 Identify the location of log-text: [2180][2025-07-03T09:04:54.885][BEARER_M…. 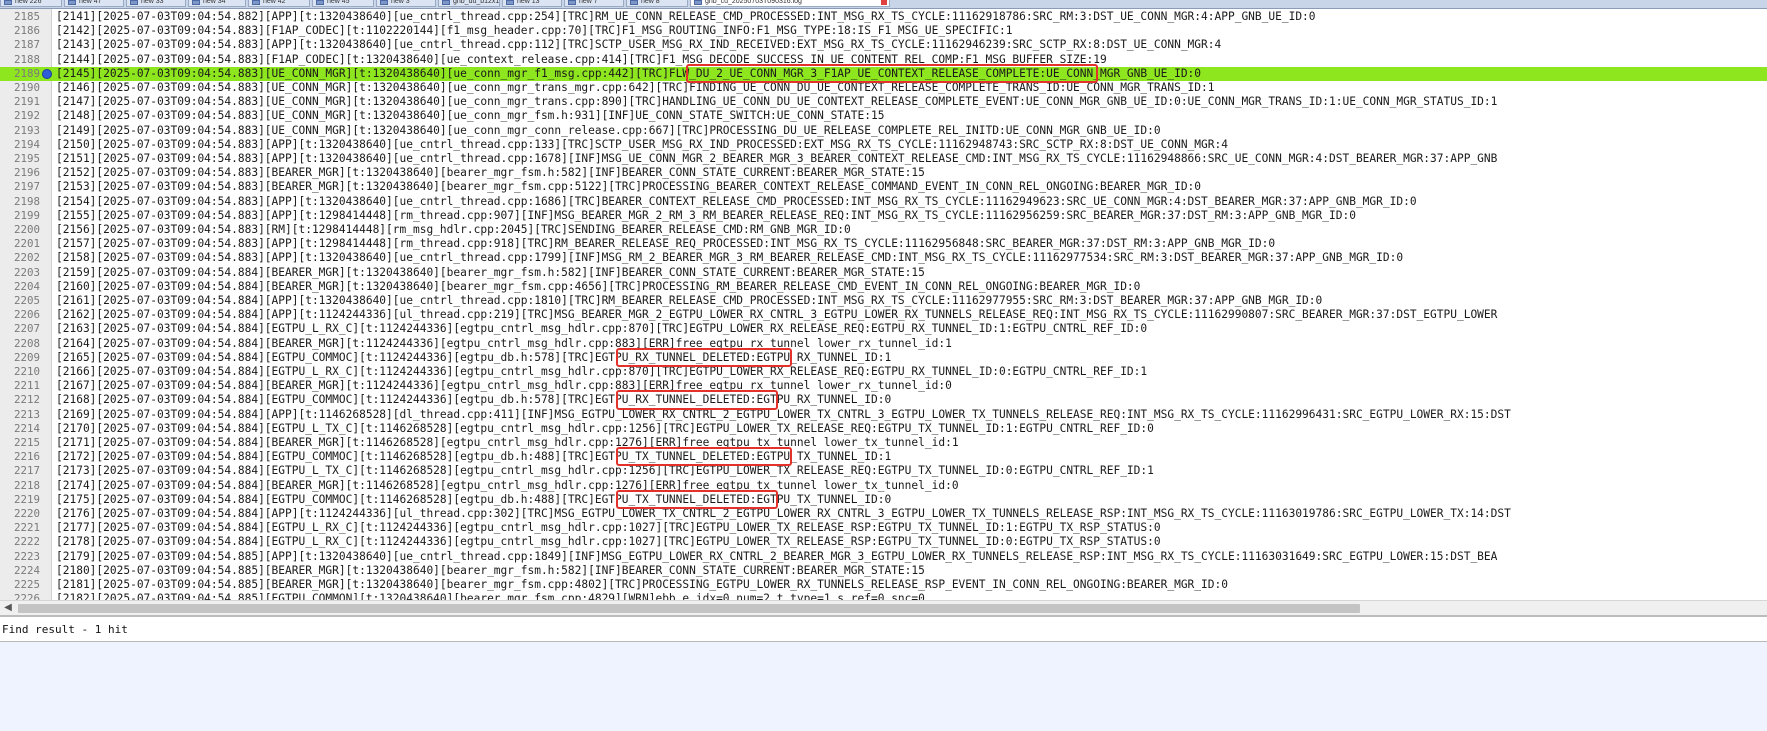
(490, 570).